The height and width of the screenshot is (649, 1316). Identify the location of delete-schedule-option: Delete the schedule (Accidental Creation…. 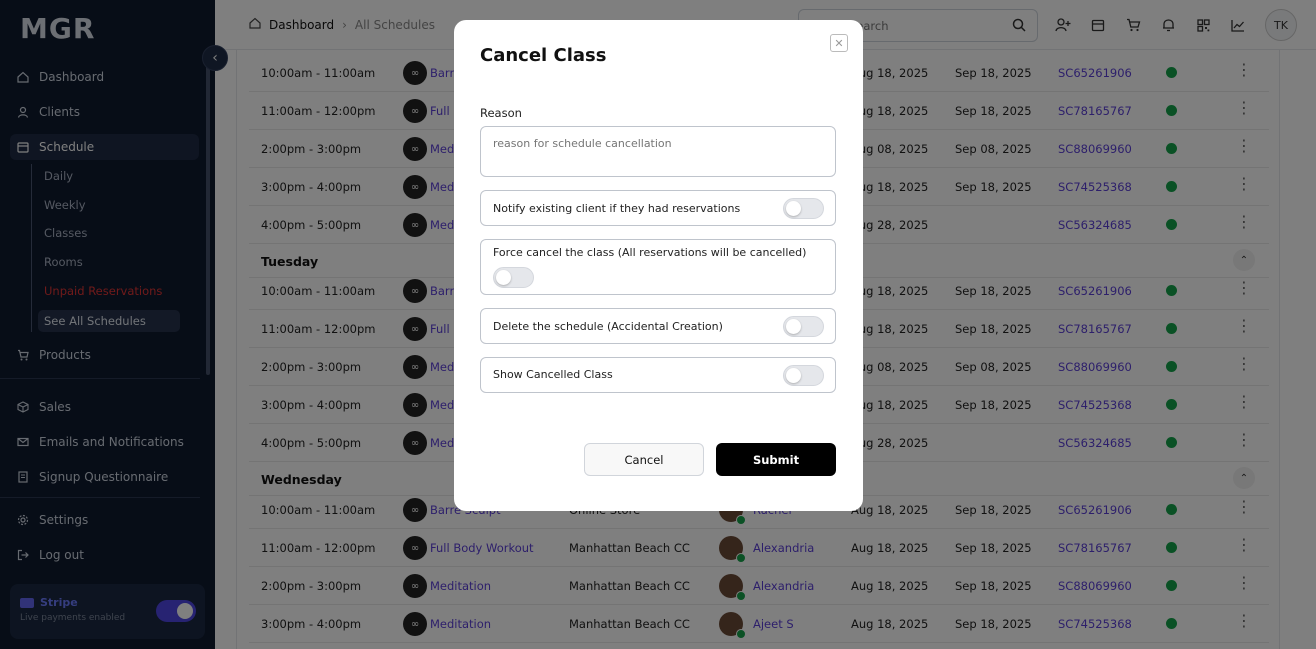
(658, 326).